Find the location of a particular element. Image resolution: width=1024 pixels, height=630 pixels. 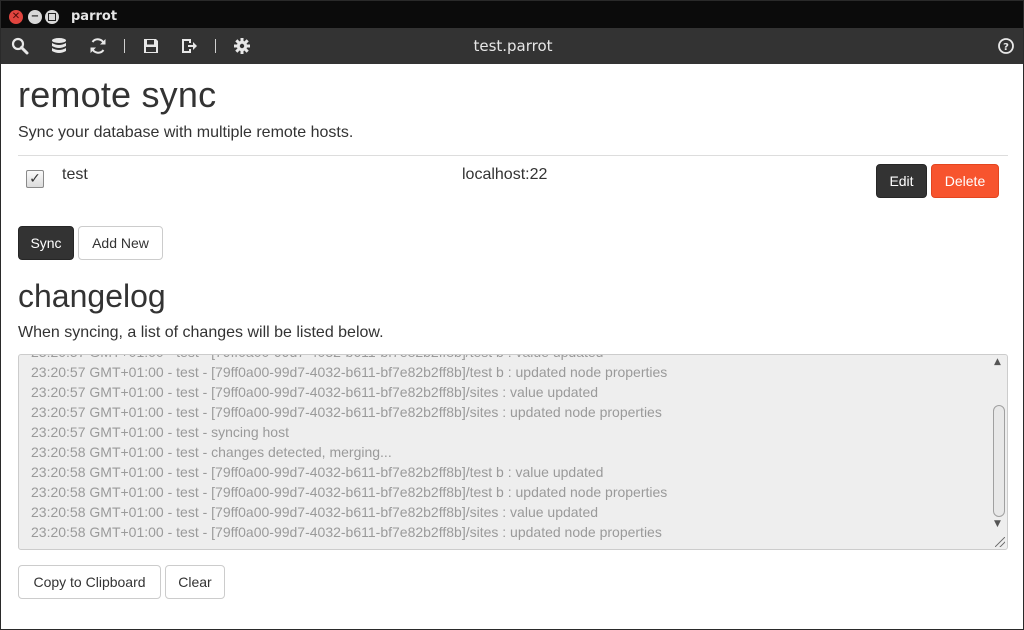

remote-host-row: ✓ test localhost:22 Edit Delete is located at coordinates (513, 178).